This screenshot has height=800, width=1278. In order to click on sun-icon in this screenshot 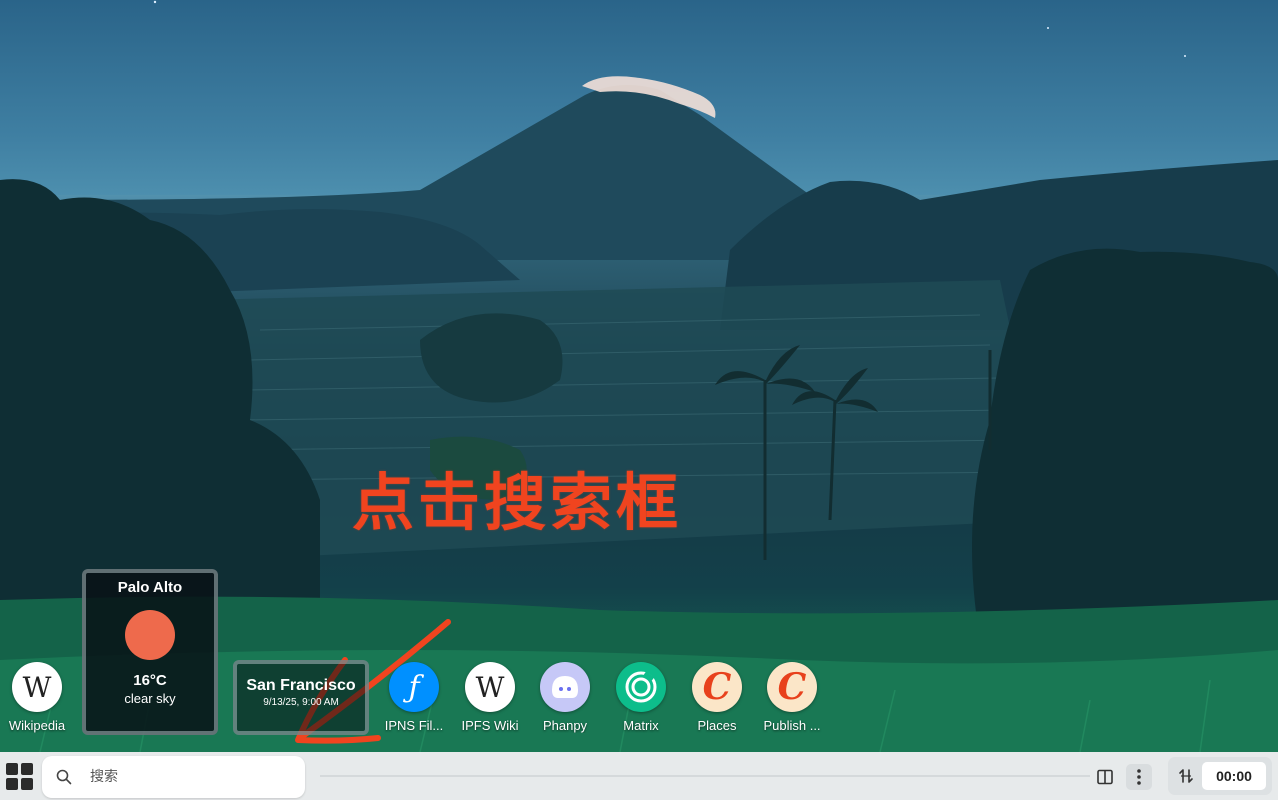, I will do `click(150, 635)`.